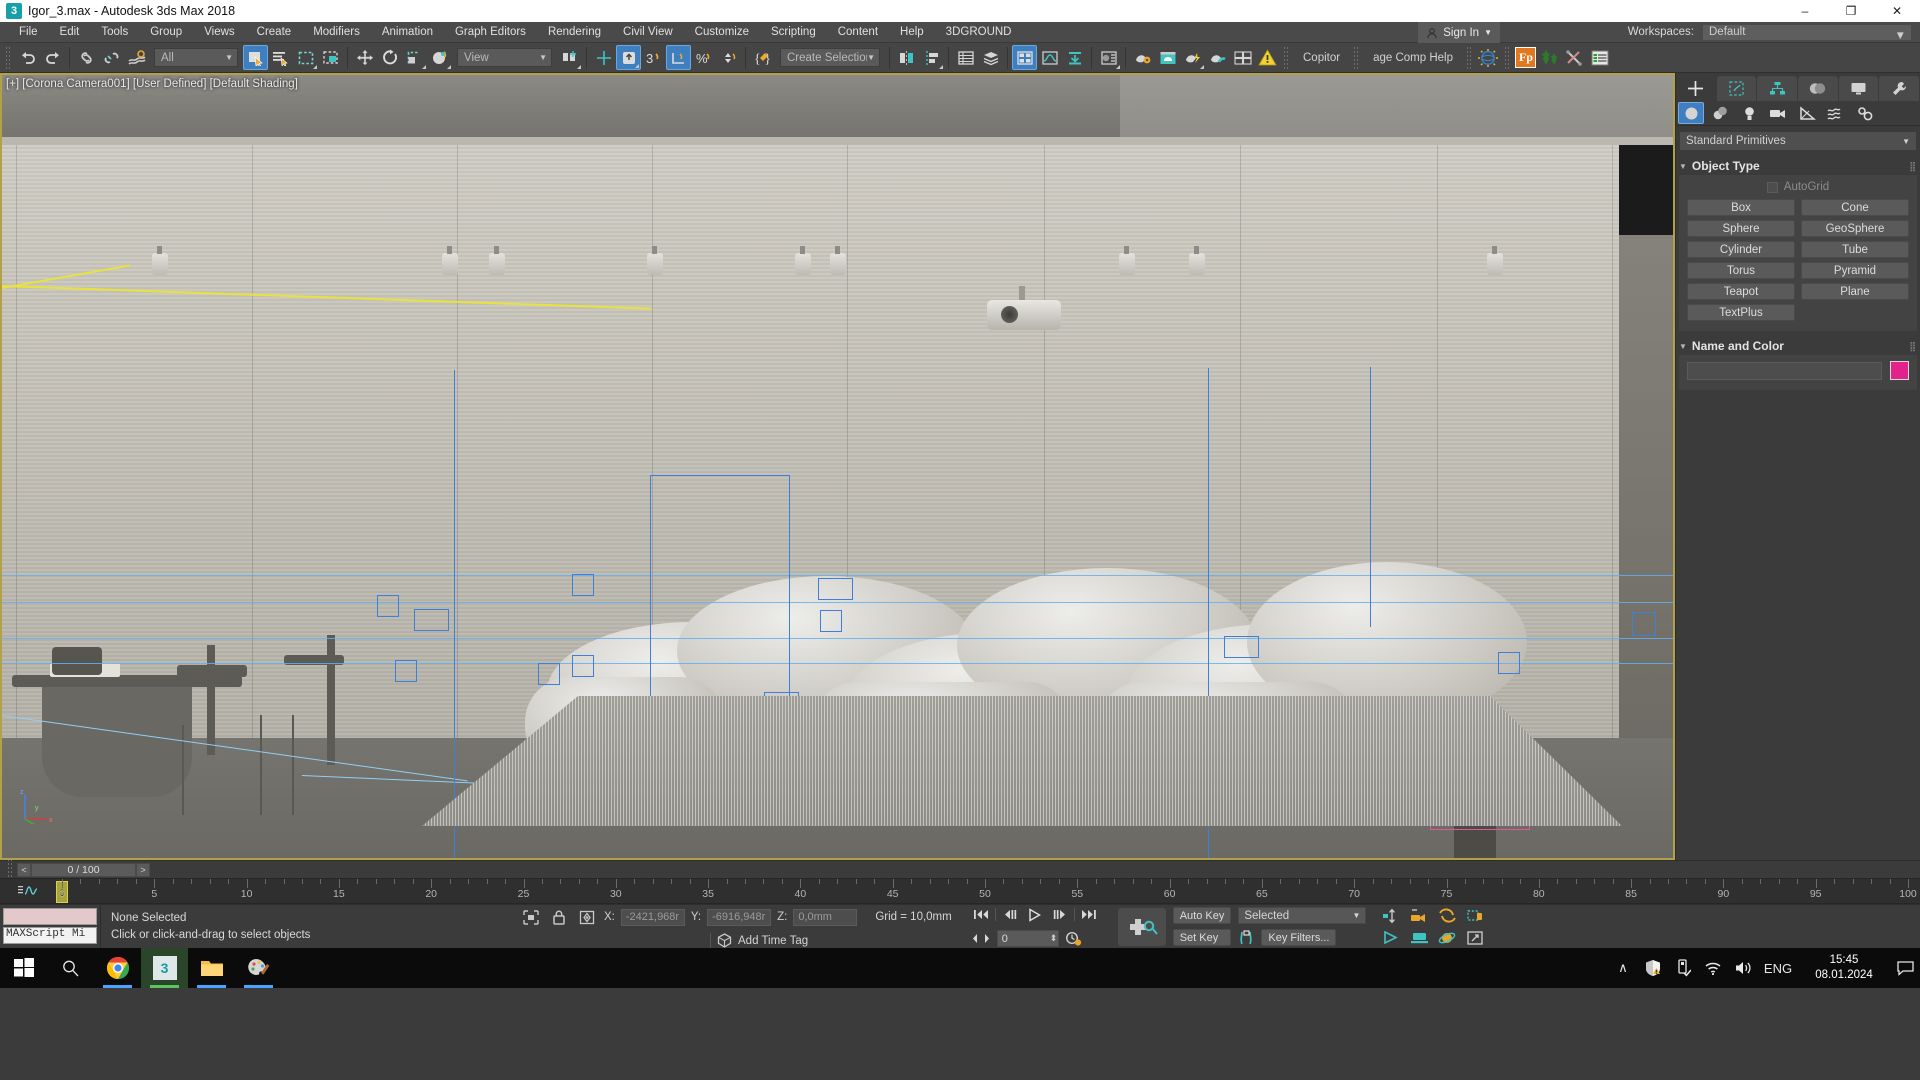  Describe the element at coordinates (1777, 88) in the screenshot. I see `hierarchy-tab` at that location.